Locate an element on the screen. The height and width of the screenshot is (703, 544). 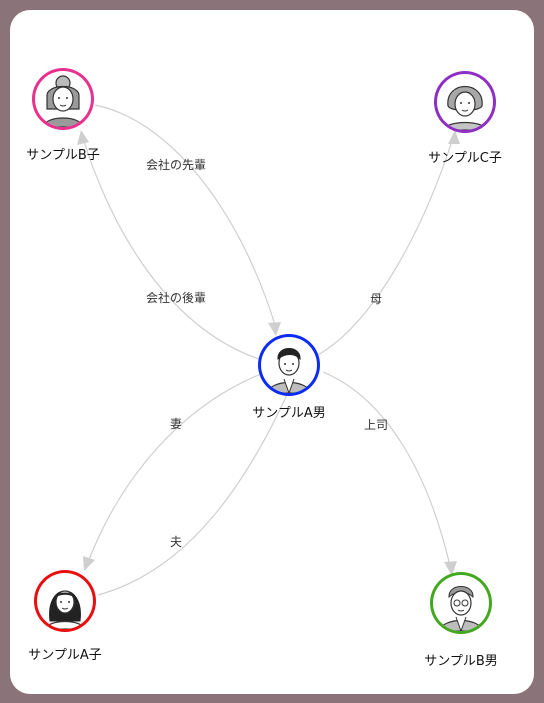
node-label: サンプルB子 is located at coordinates (63, 155).